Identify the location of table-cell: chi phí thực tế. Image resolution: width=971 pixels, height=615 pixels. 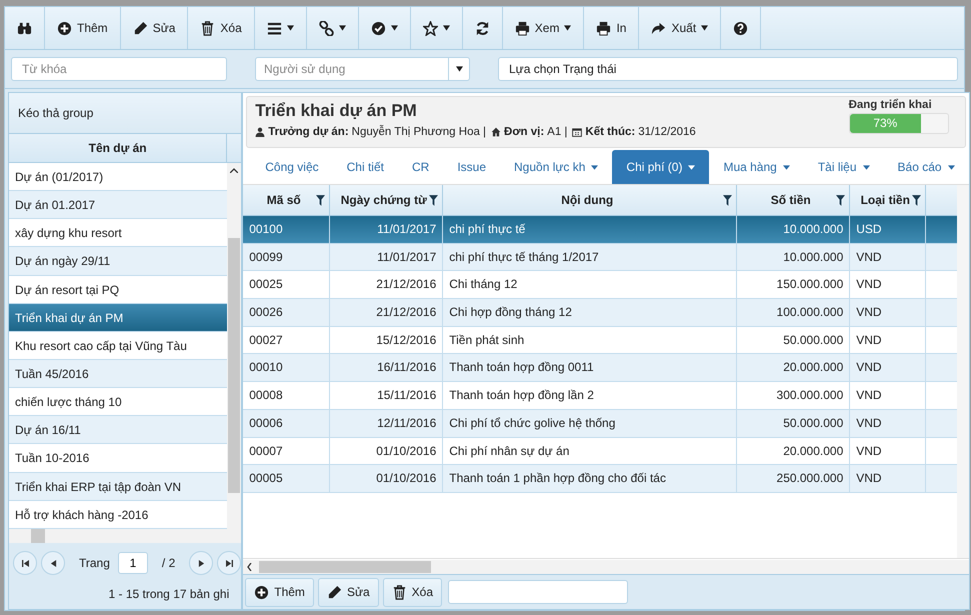
(590, 229).